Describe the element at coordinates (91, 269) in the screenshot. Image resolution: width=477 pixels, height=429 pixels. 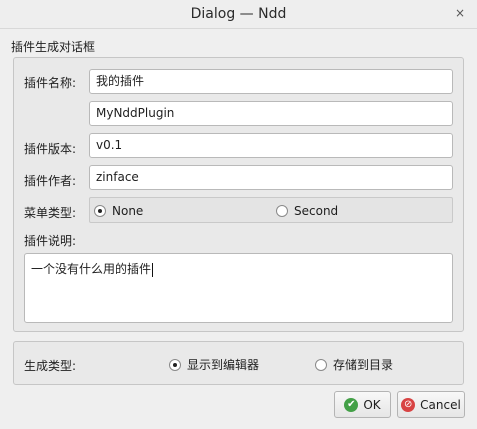
I see `plugin-desc-text: 一个没有什么用的插件` at that location.